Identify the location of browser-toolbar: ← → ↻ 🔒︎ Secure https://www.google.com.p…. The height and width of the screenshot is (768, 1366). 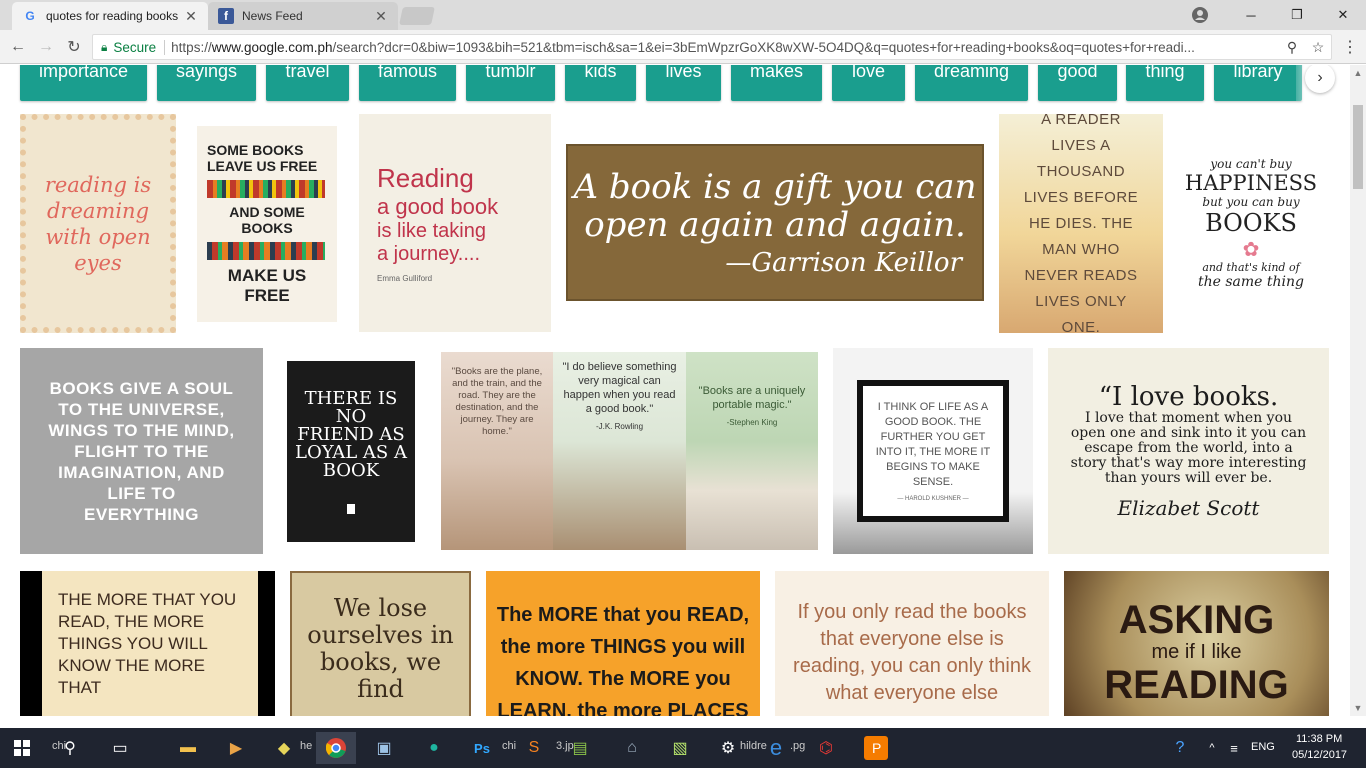
(683, 47).